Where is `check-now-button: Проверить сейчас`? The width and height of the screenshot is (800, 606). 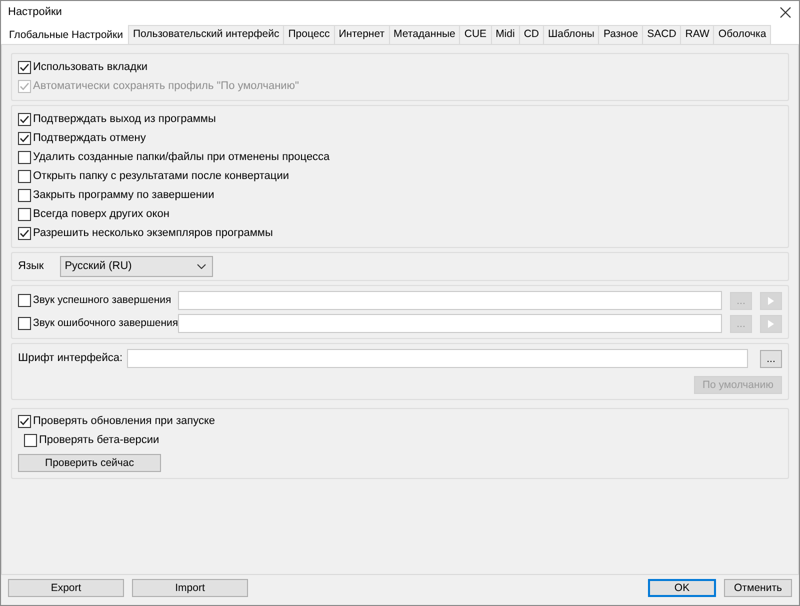 check-now-button: Проверить сейчас is located at coordinates (89, 463).